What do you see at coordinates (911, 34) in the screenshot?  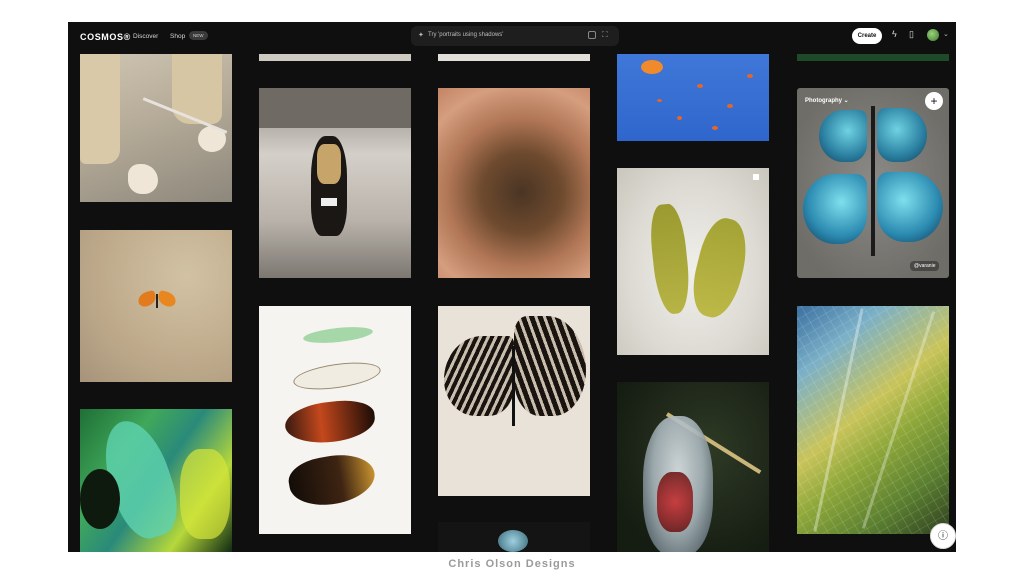 I see `bookmark-icon: ▯` at bounding box center [911, 34].